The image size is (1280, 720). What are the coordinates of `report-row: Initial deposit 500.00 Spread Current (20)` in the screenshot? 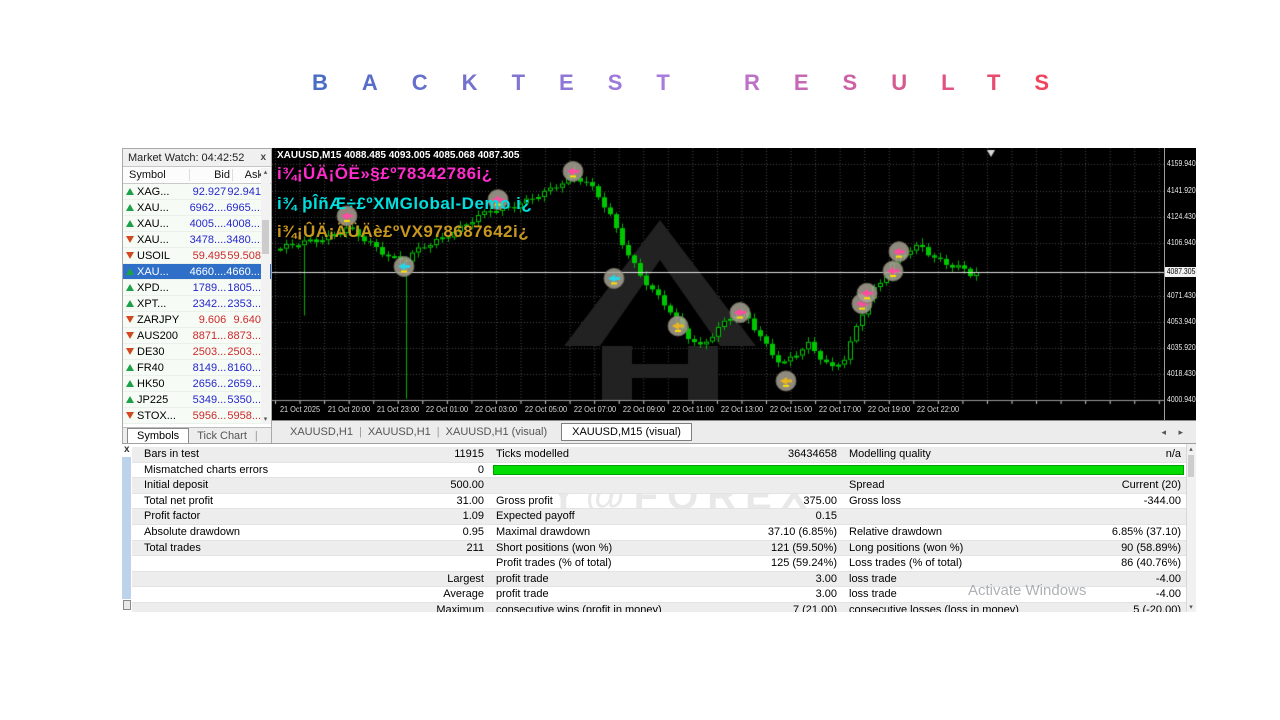 It's located at (659, 486).